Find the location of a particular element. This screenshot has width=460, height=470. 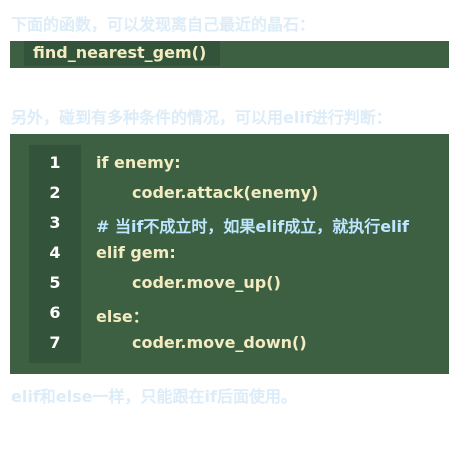

code-text: else： is located at coordinates (122, 316).